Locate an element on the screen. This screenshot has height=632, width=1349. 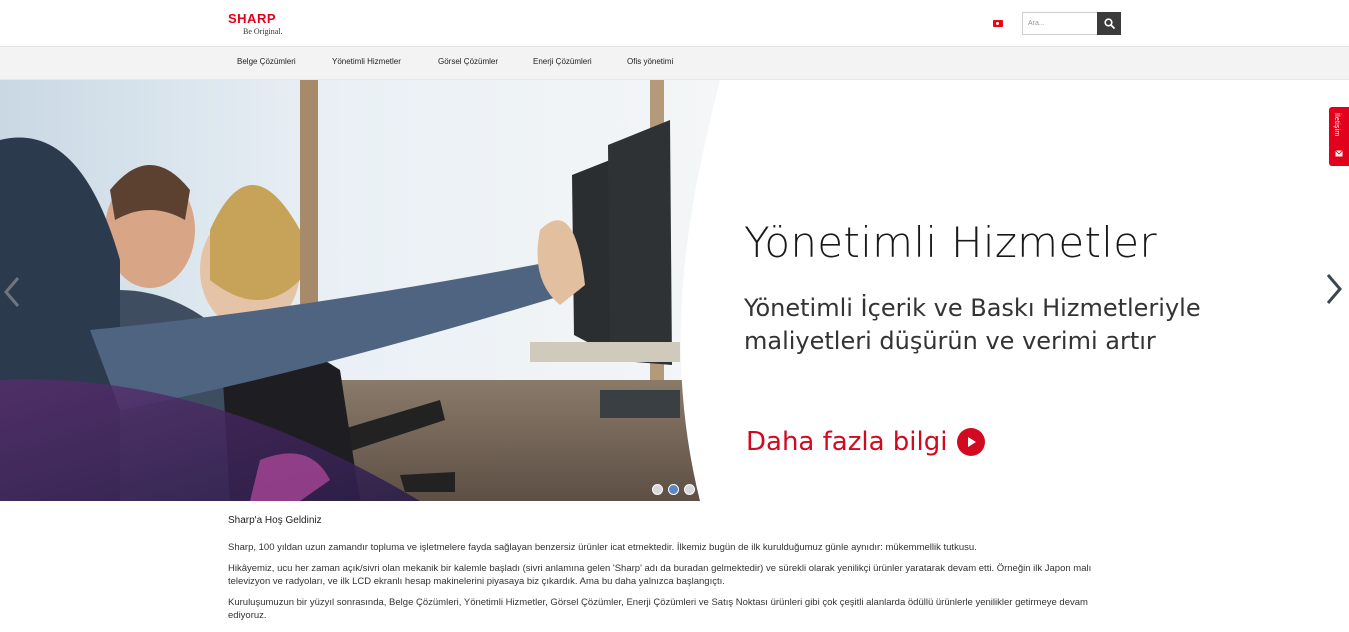
learn-more-label: Daha fazla bilgi is located at coordinates (847, 442).